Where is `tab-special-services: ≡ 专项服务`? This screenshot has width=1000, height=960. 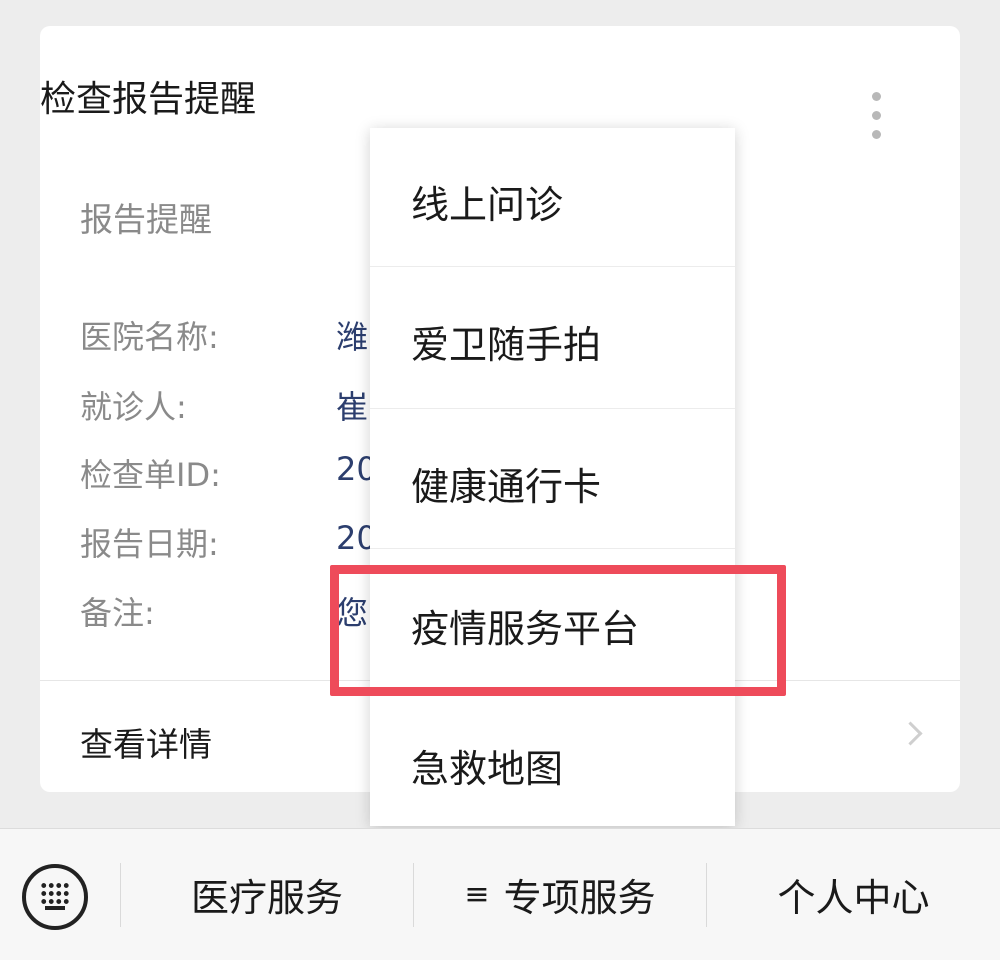 tab-special-services: ≡ 专项服务 is located at coordinates (560, 894).